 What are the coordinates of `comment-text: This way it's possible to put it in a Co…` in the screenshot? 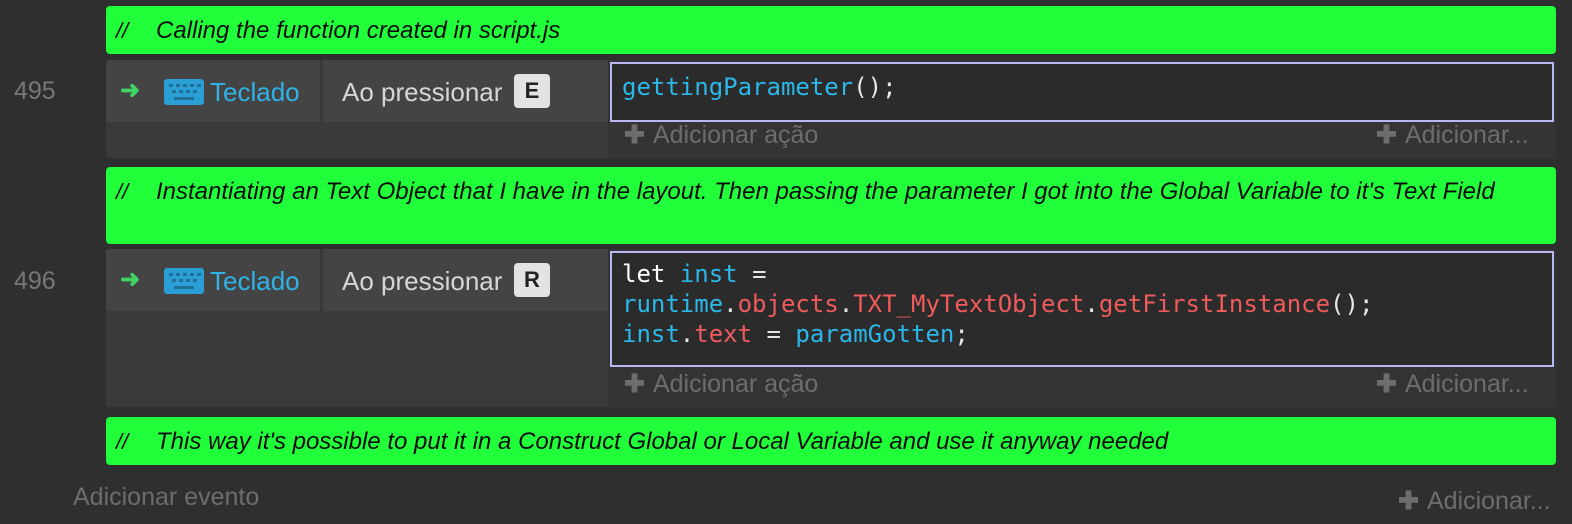 It's located at (662, 441).